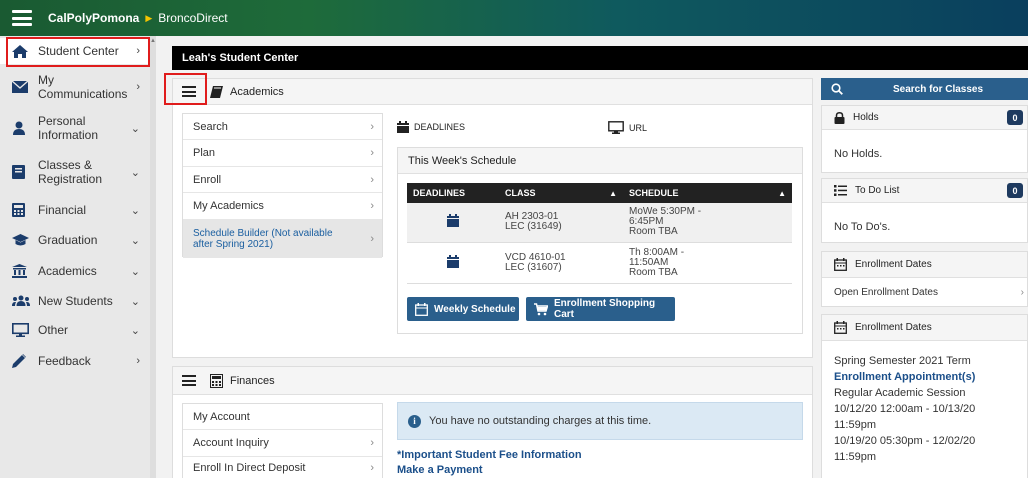 The height and width of the screenshot is (478, 1028). Describe the element at coordinates (453, 193) in the screenshot. I see `column-header-deadlines: DEADLINES` at that location.